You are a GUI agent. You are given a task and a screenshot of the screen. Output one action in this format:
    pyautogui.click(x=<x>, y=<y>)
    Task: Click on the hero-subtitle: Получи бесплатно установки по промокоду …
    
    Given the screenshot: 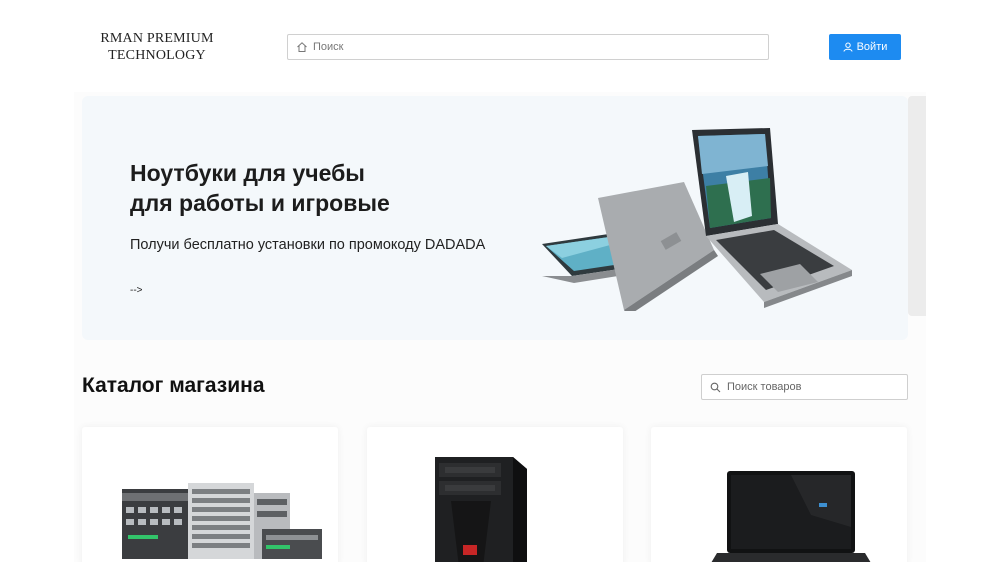 What is the action you would take?
    pyautogui.click(x=308, y=245)
    